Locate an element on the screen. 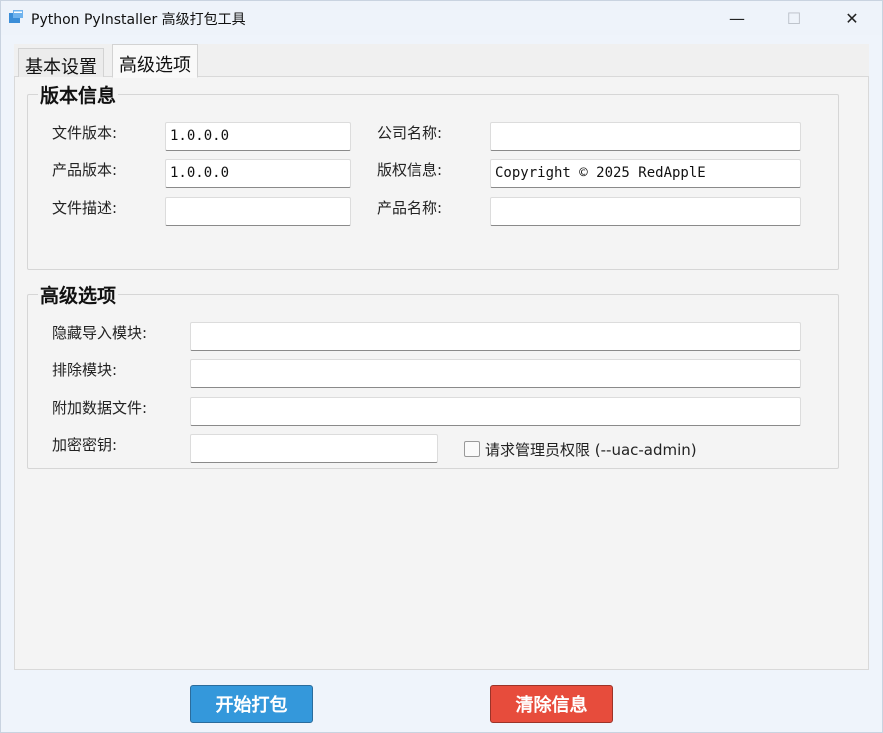 The image size is (883, 733). uac-admin-checkbox is located at coordinates (472, 449).